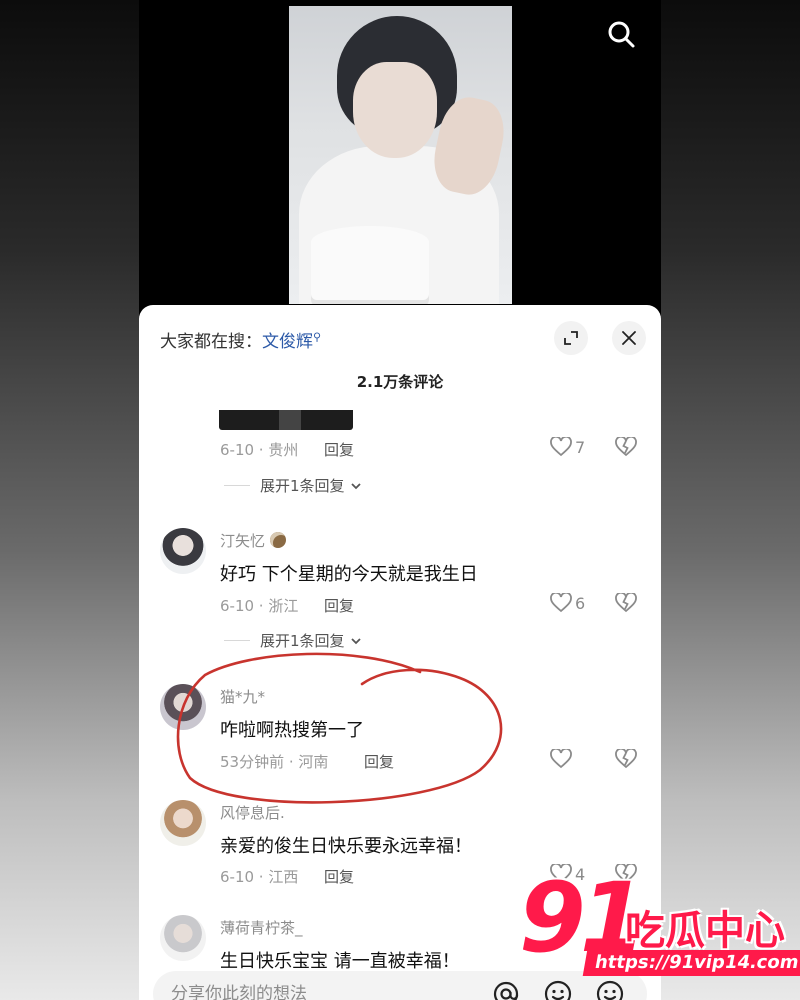  I want to click on comment-username: 猫*九*, so click(242, 696).